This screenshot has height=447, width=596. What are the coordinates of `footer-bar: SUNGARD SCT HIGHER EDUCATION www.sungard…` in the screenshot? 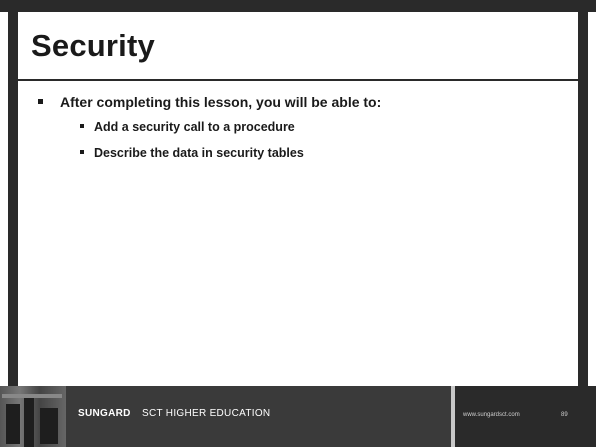 It's located at (298, 416).